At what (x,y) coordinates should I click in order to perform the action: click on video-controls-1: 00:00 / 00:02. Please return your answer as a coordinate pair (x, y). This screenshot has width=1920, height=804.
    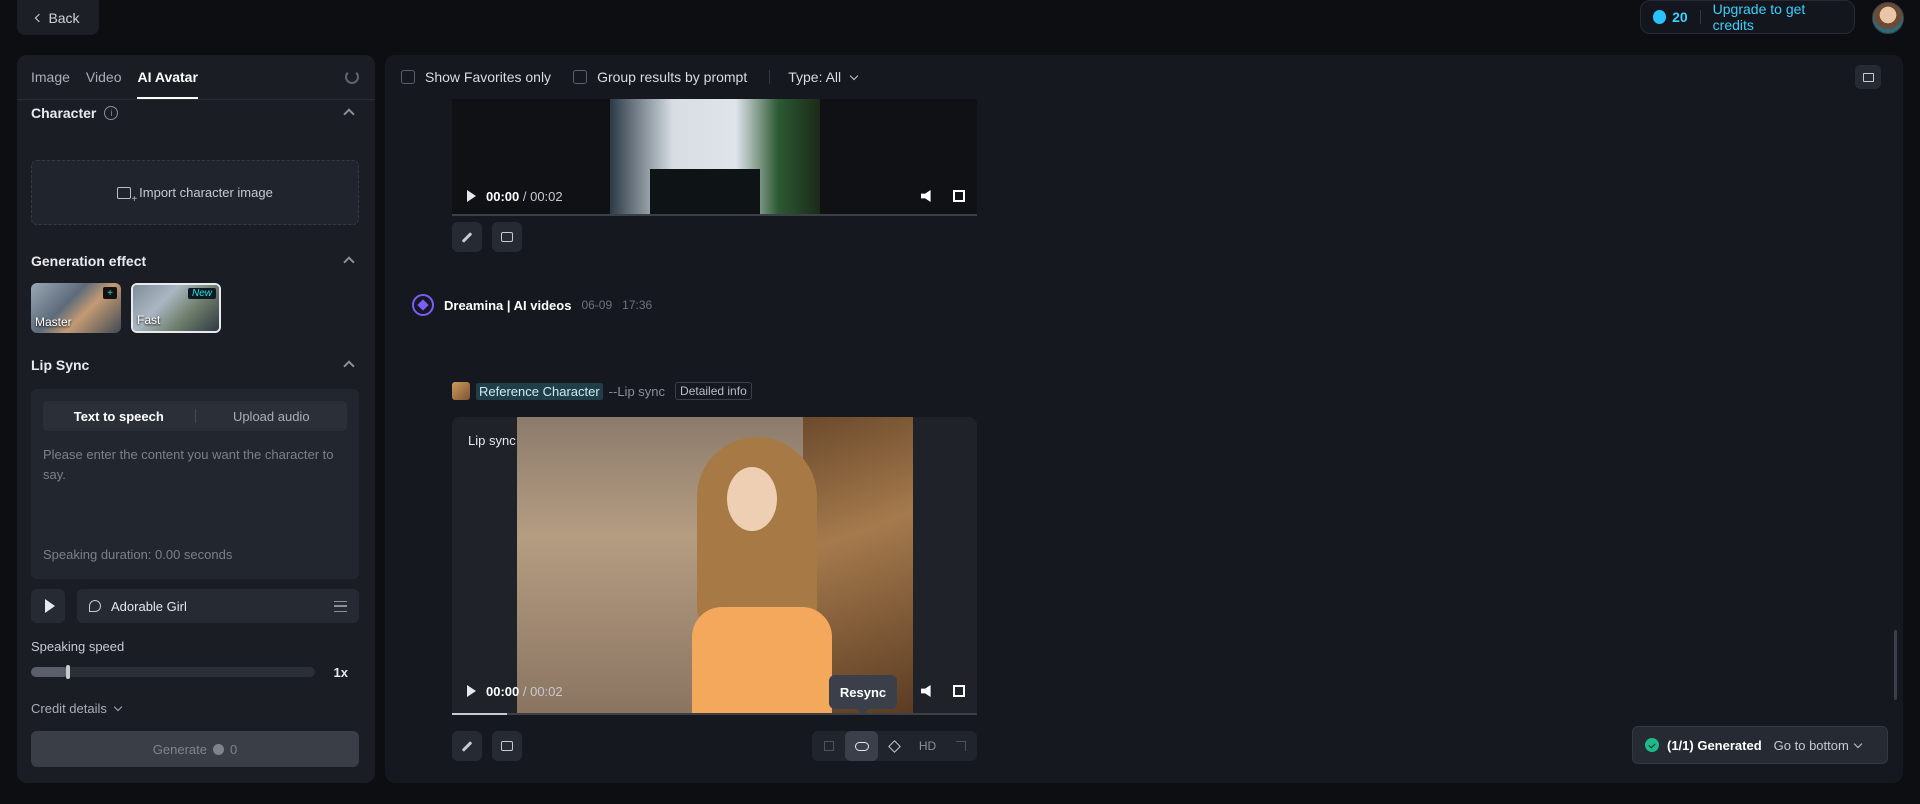
    Looking at the image, I should click on (714, 196).